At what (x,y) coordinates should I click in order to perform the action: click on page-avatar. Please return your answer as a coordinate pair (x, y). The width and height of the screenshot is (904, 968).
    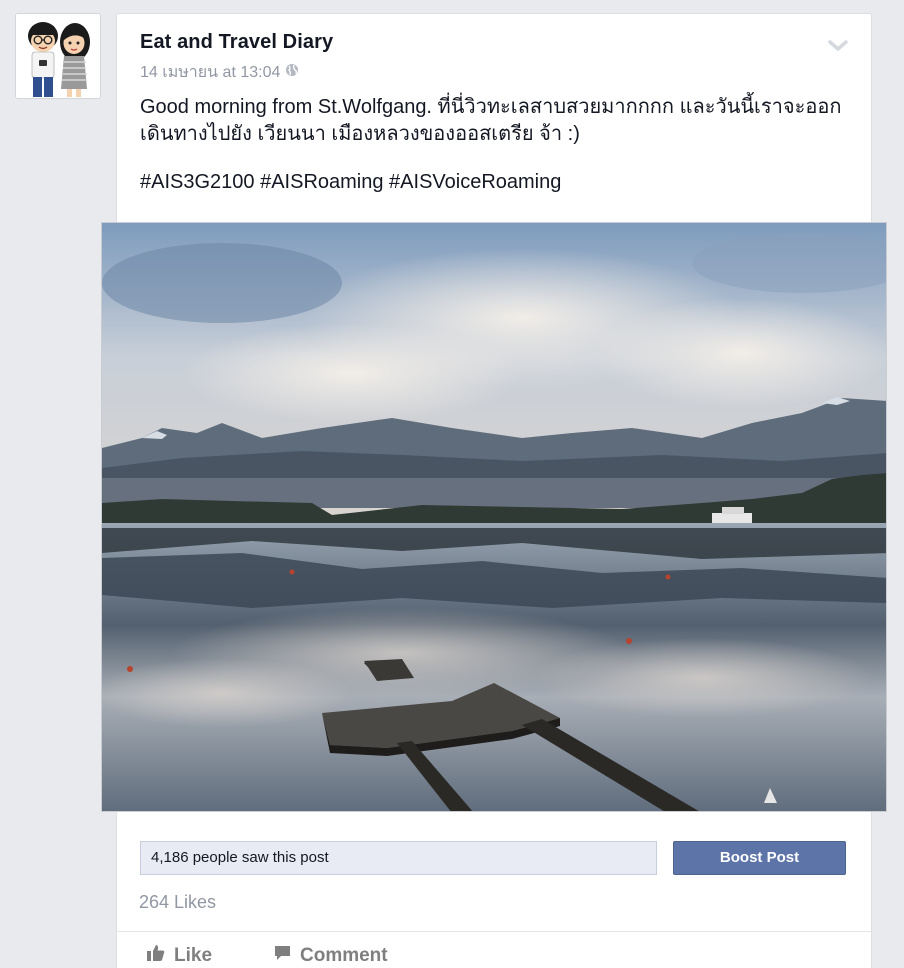
    Looking at the image, I should click on (58, 56).